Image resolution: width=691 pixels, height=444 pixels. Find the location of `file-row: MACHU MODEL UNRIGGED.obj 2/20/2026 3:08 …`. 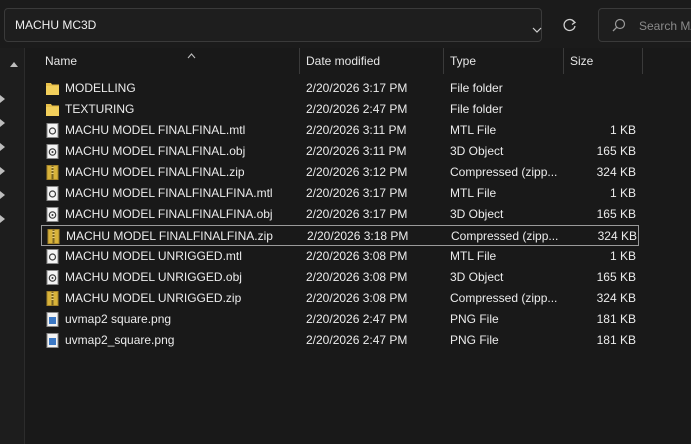

file-row: MACHU MODEL UNRIGGED.obj 2/20/2026 3:08 … is located at coordinates (340, 277).